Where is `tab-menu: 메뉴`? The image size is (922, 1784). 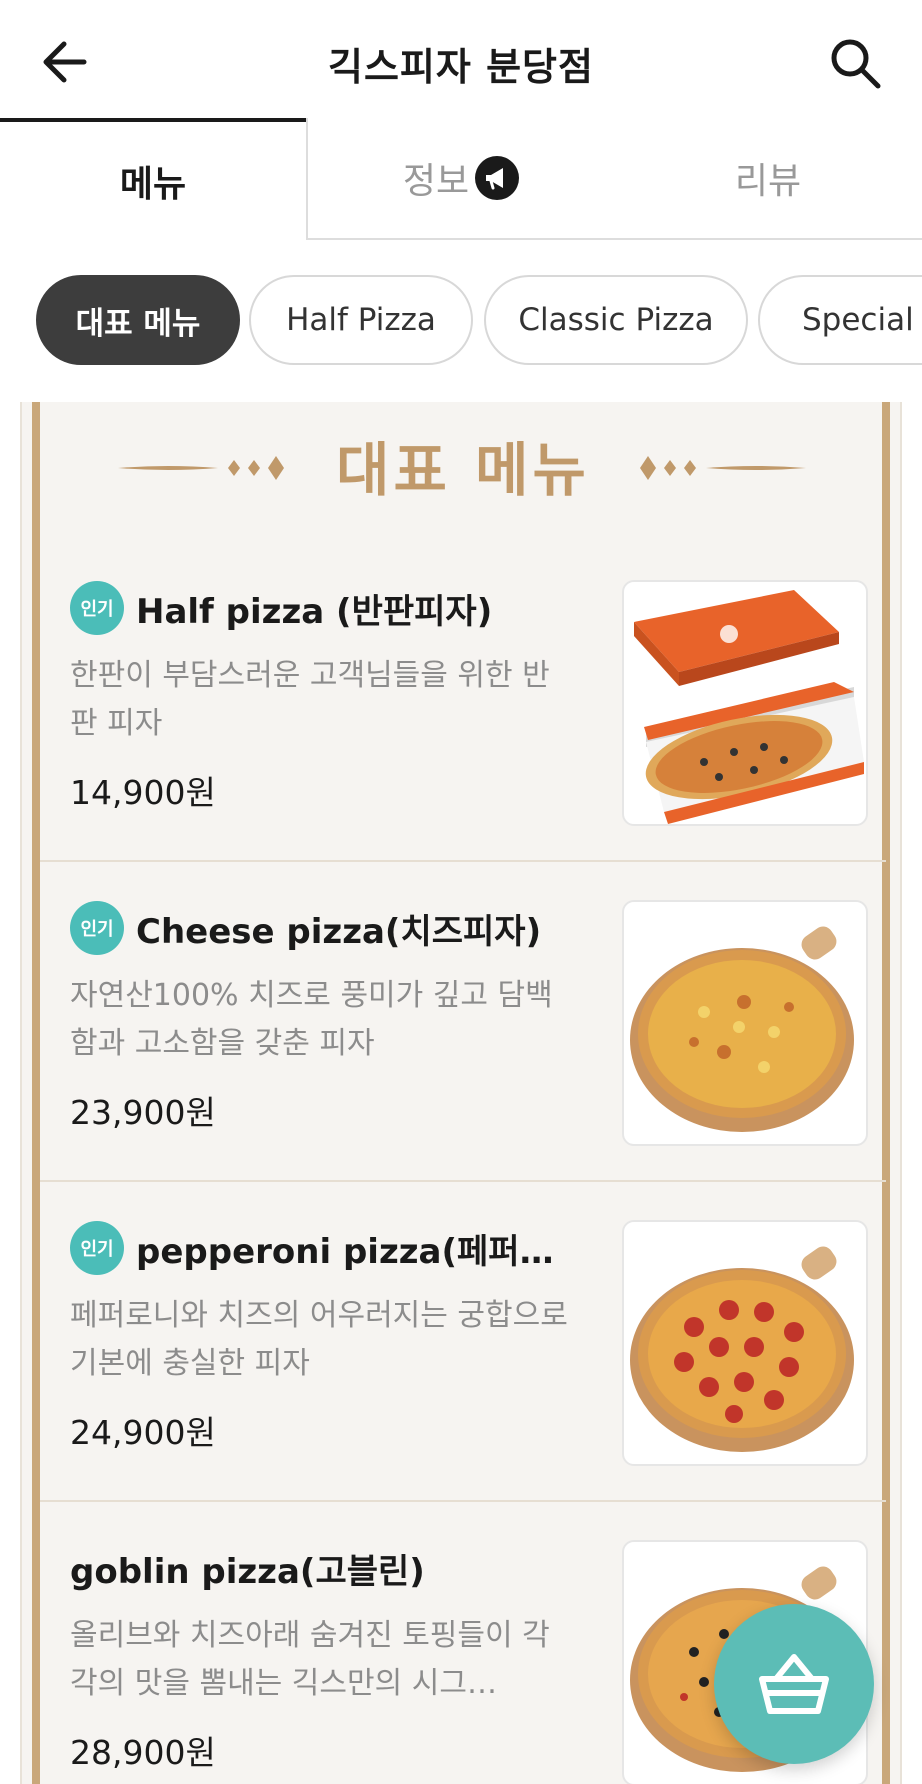
tab-menu: 메뉴 is located at coordinates (153, 179).